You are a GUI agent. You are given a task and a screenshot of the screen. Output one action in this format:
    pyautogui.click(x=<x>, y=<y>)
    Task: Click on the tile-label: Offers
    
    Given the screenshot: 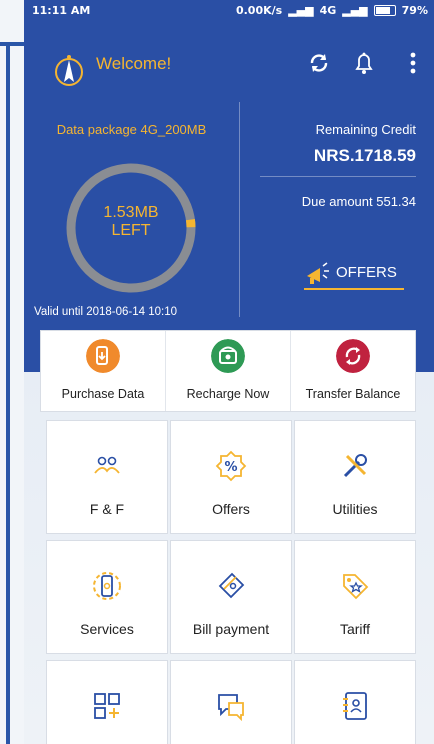 What is the action you would take?
    pyautogui.click(x=231, y=509)
    